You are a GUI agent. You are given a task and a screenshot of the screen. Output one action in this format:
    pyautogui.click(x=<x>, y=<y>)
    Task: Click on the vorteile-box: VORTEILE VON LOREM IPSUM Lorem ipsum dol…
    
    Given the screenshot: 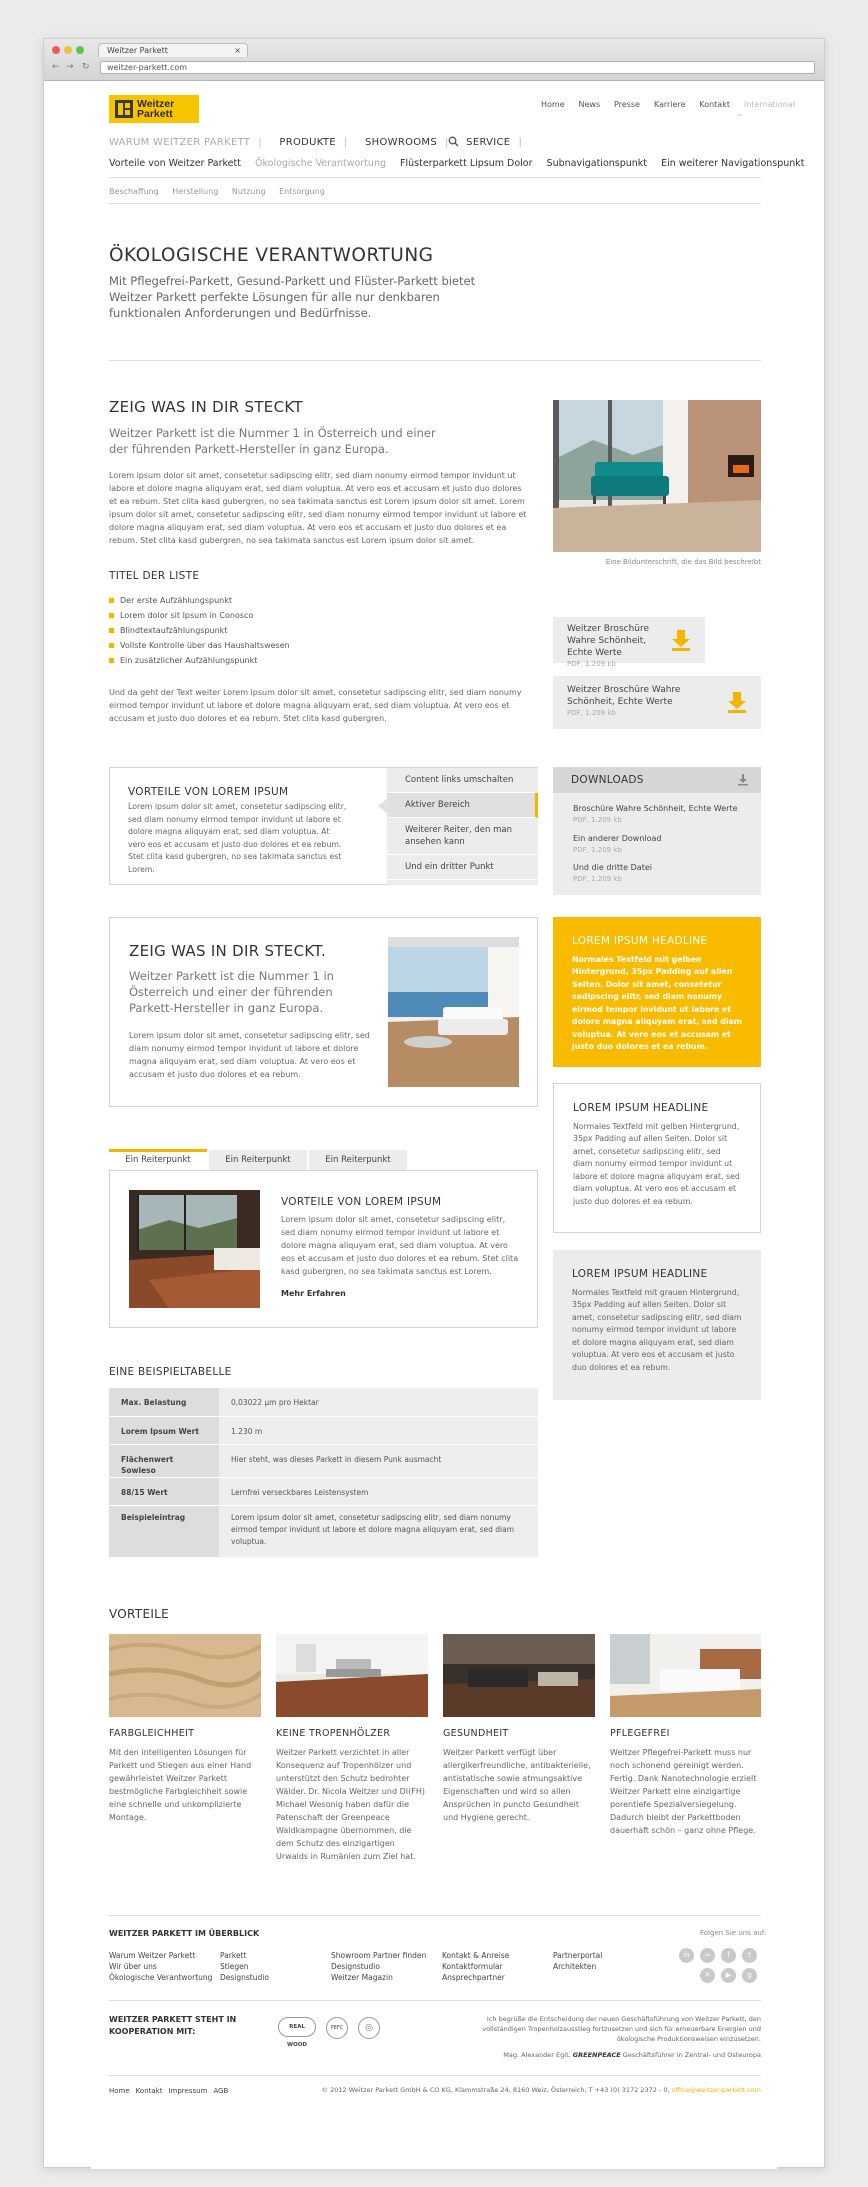 What is the action you would take?
    pyautogui.click(x=323, y=826)
    